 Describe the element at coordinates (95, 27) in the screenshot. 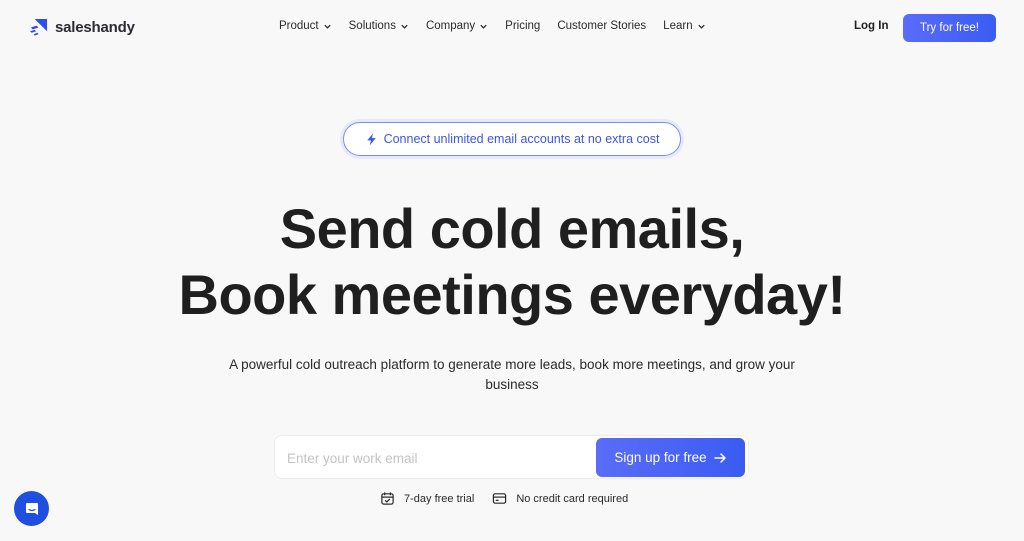

I see `brand-name: saleshandy` at that location.